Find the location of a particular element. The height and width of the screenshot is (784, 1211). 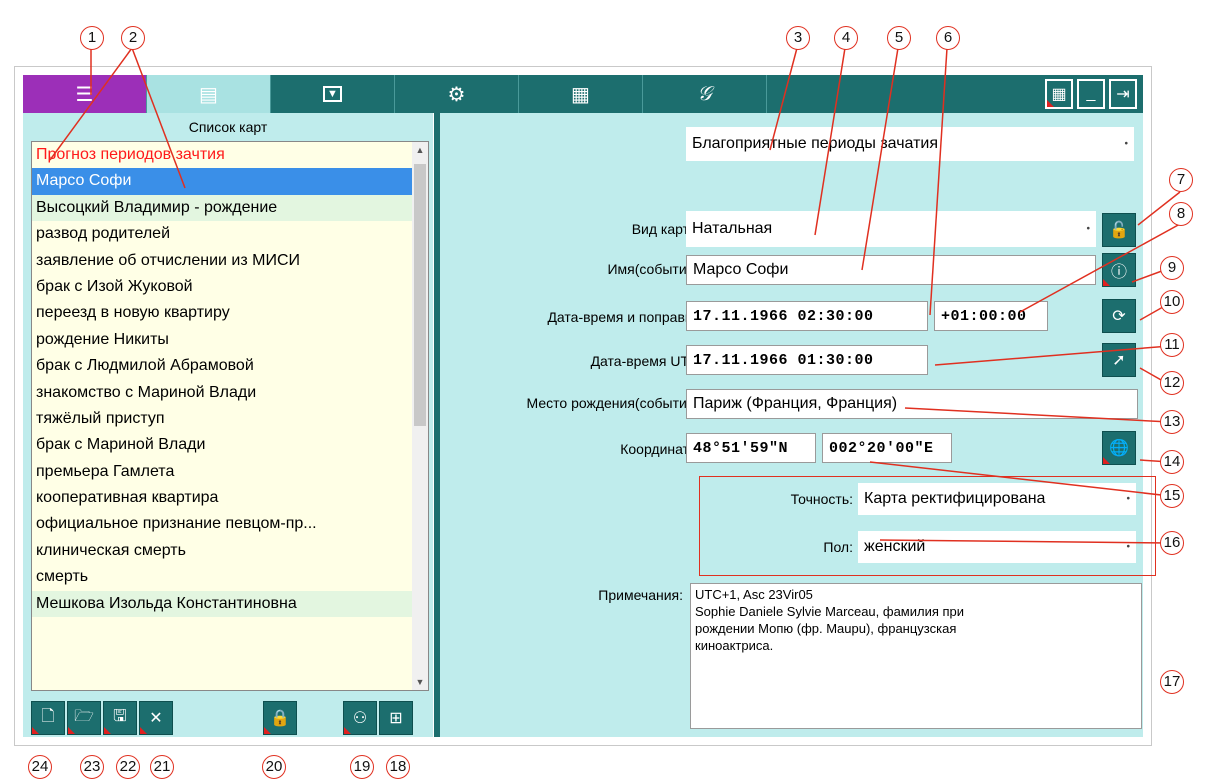

list-item: смерть is located at coordinates (230, 577).